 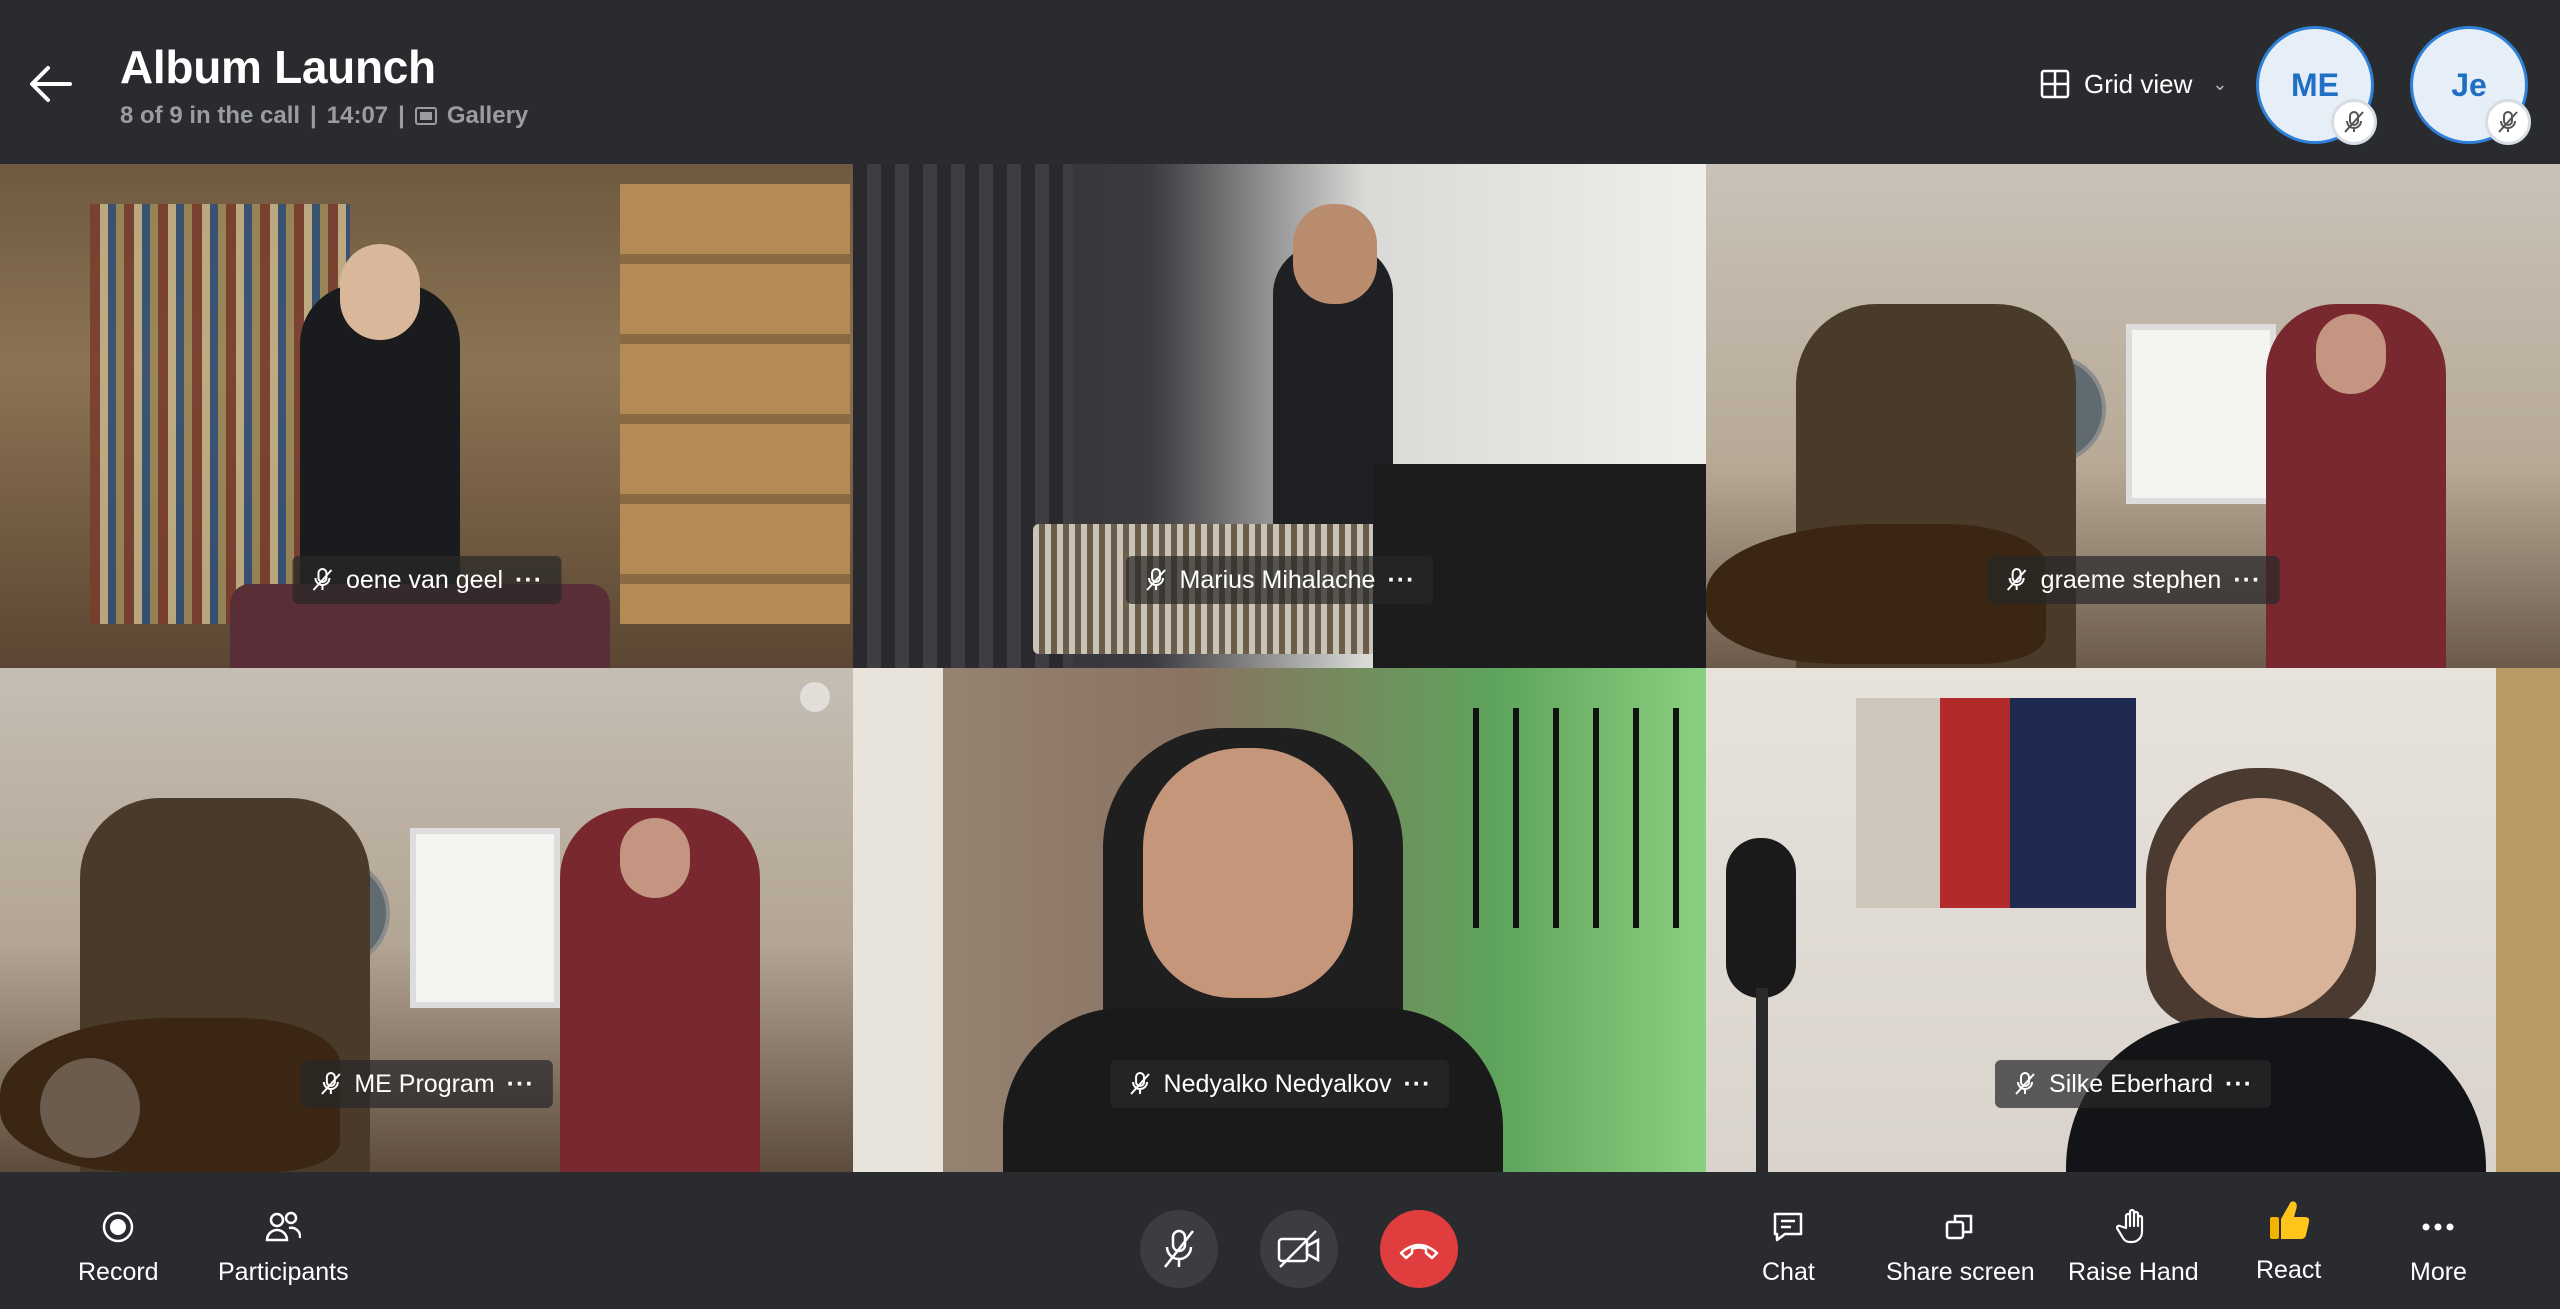 What do you see at coordinates (118, 1227) in the screenshot?
I see `record-icon` at bounding box center [118, 1227].